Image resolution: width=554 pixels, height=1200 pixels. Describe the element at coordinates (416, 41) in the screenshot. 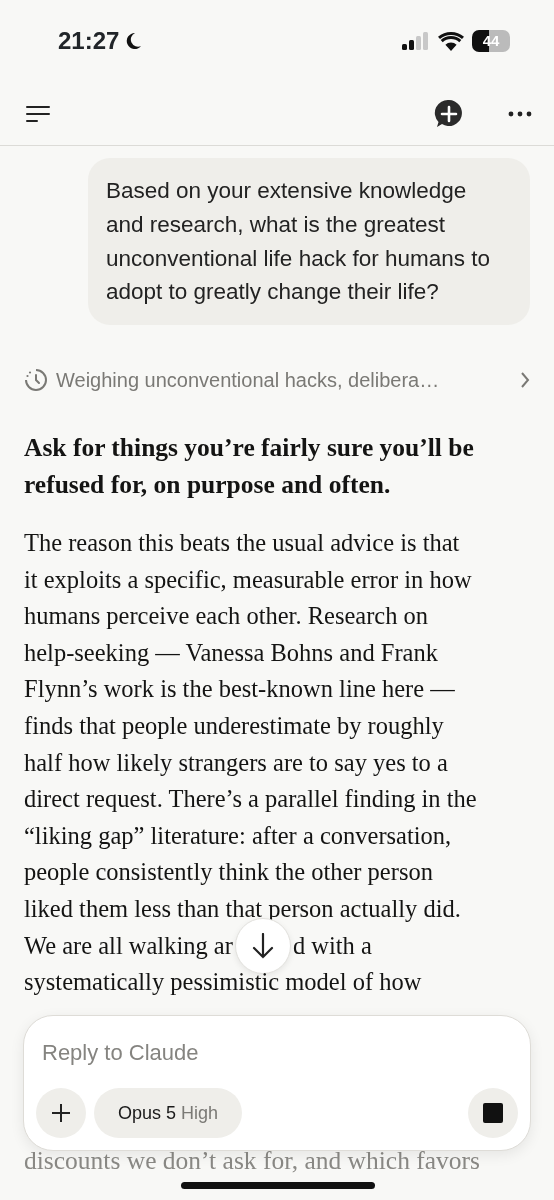

I see `signal-icon` at that location.